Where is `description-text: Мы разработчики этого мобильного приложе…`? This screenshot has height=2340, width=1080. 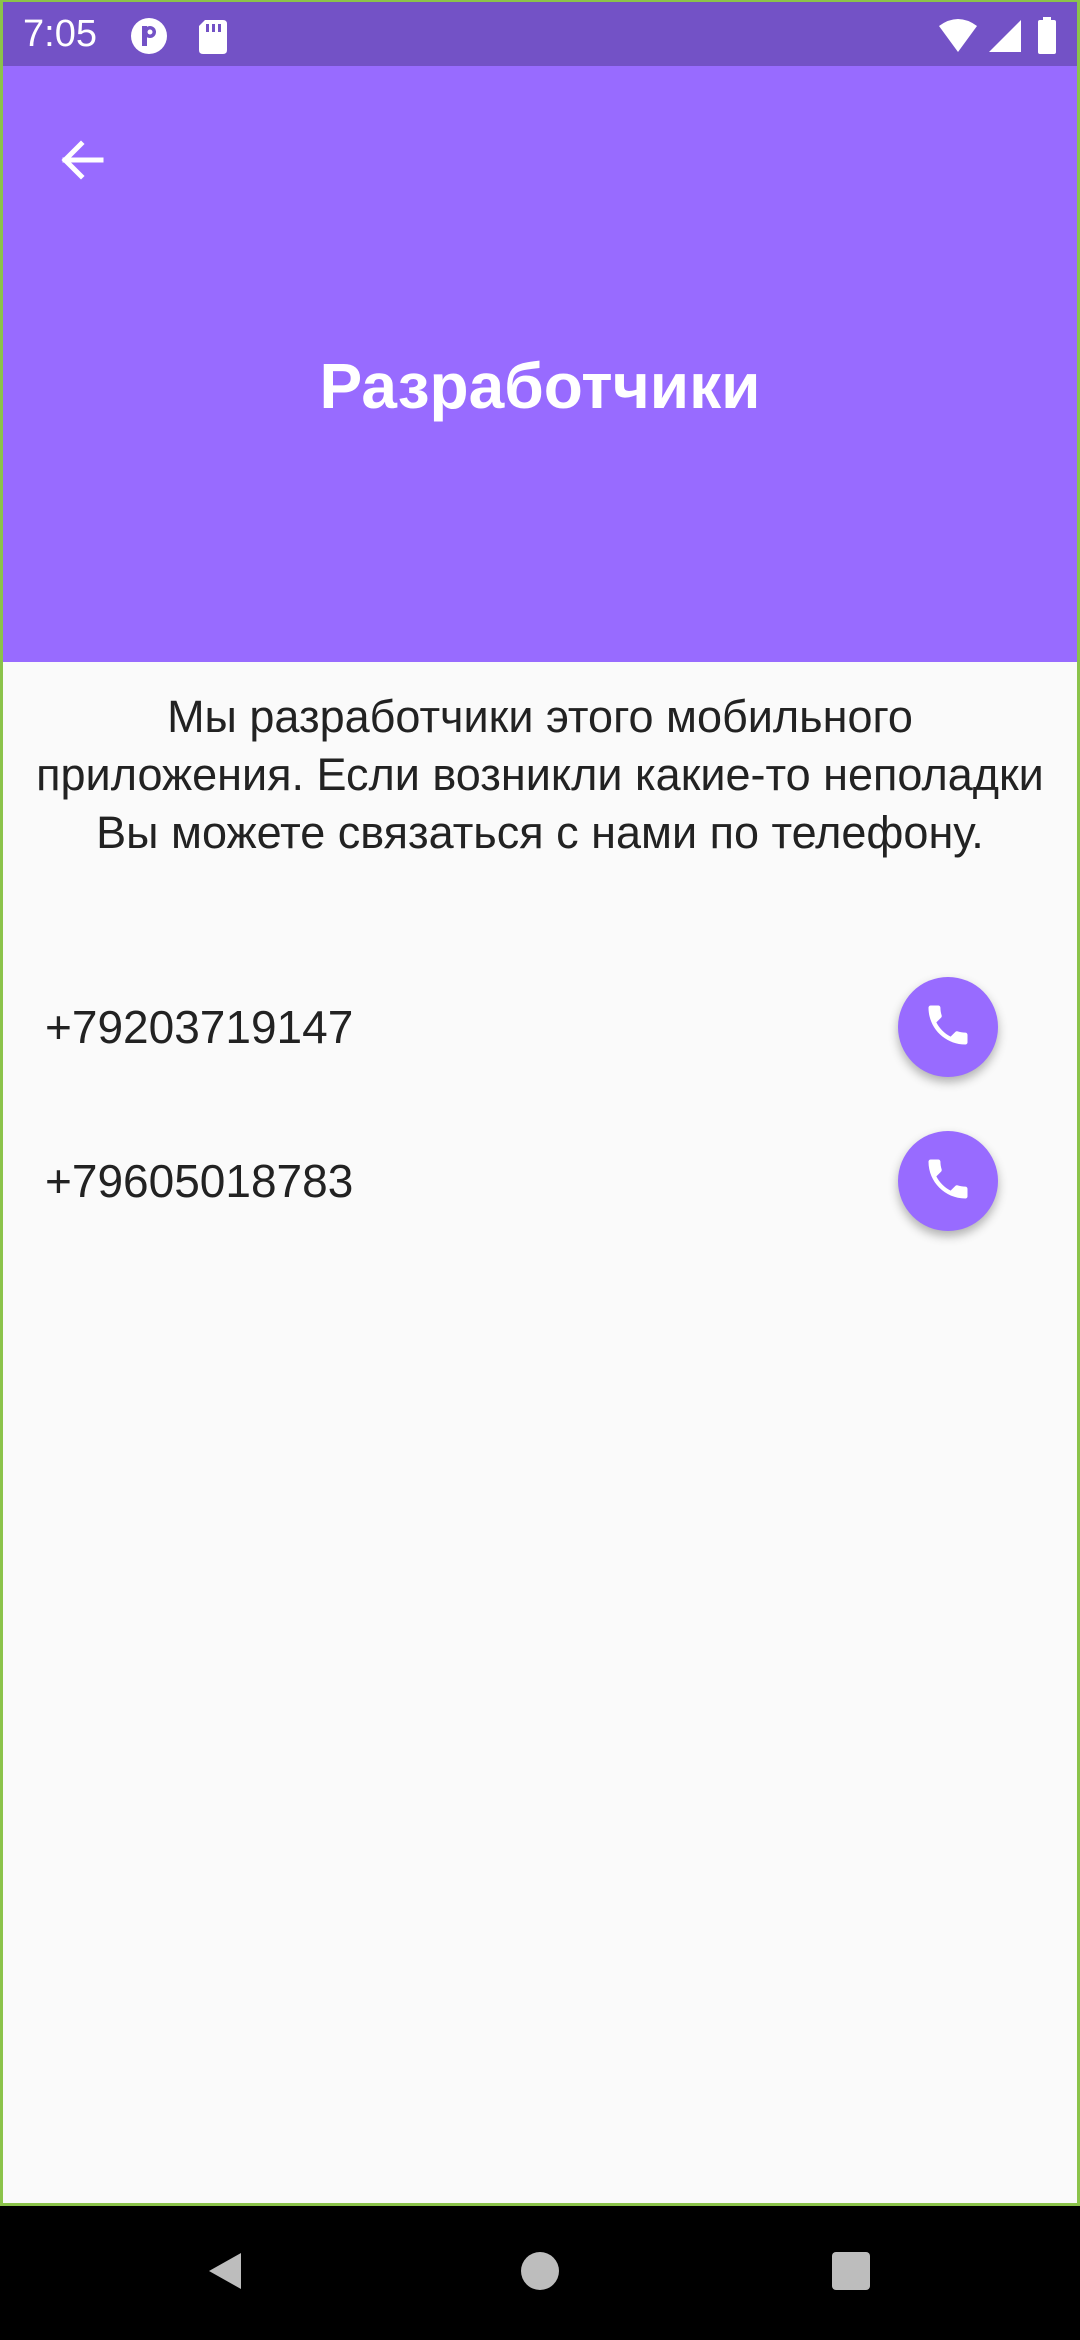
description-text: Мы разработчики этого мобильного приложе… is located at coordinates (540, 774).